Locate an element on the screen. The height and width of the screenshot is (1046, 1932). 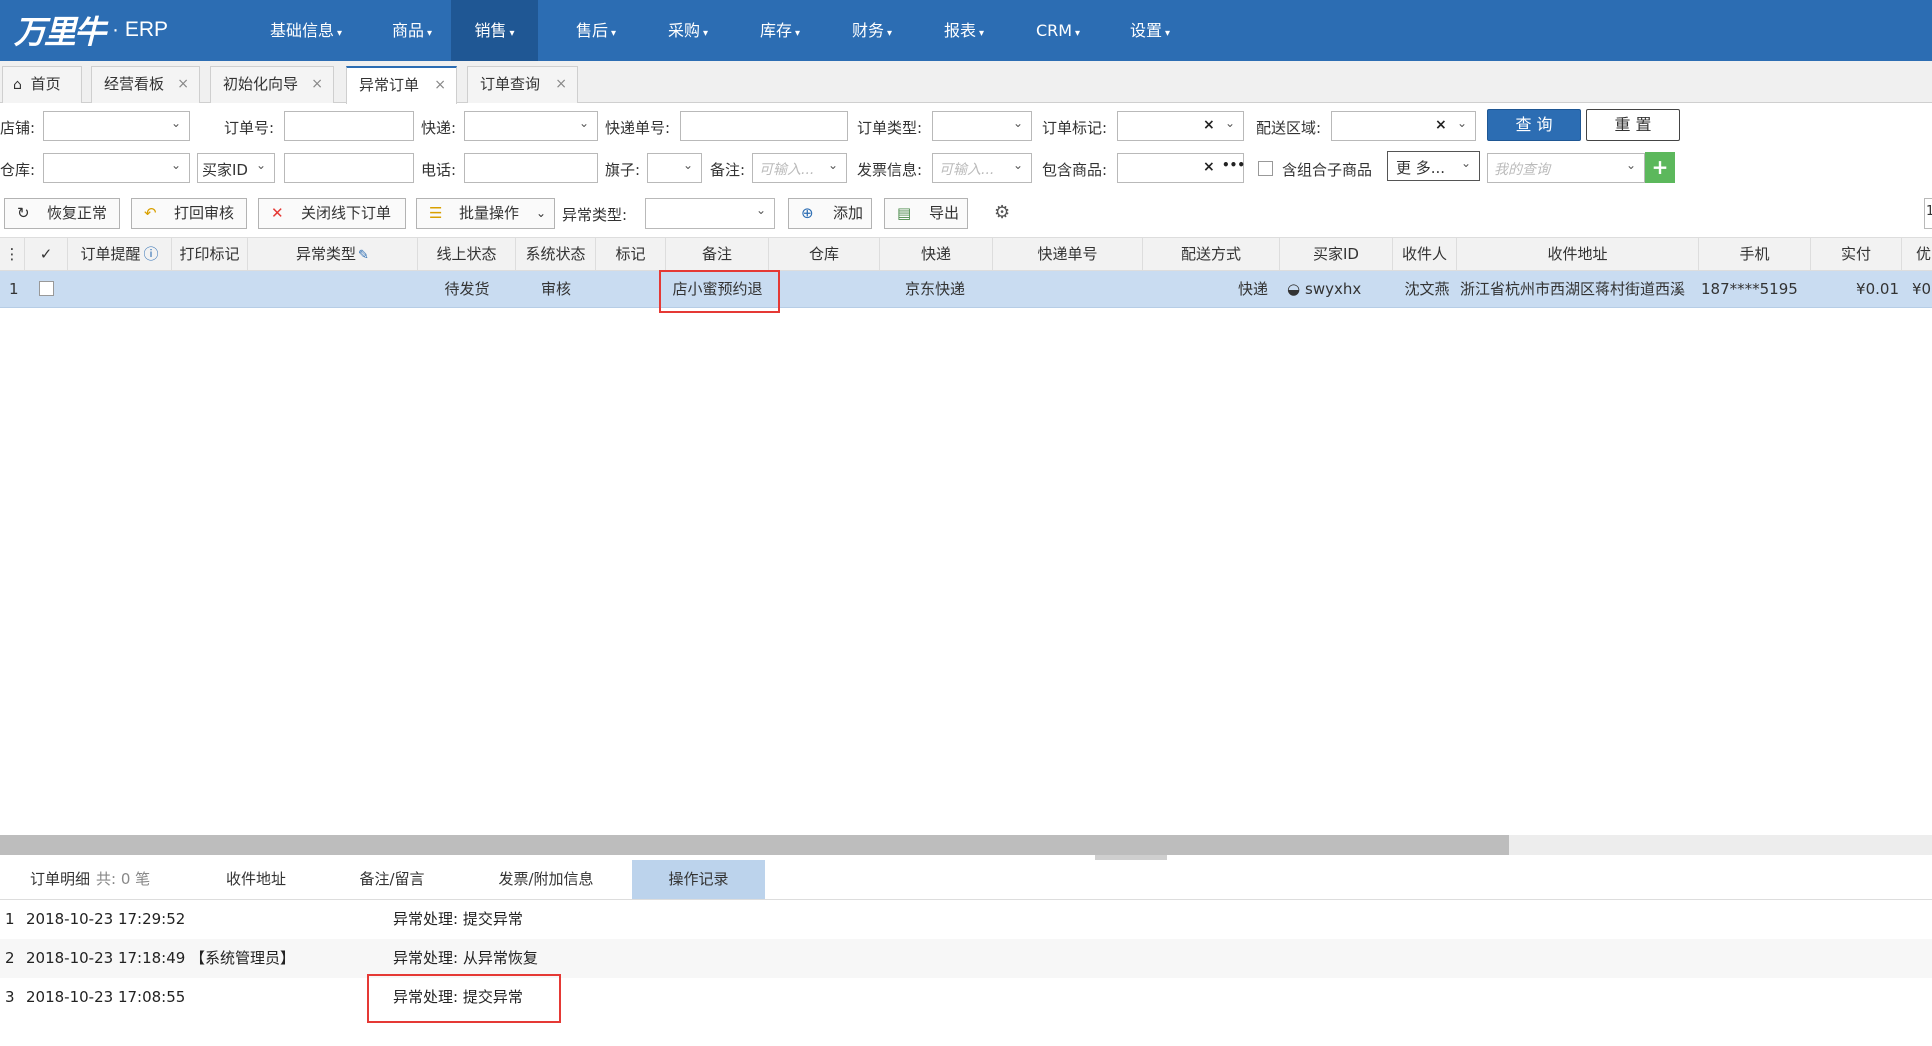
export-button: ▤ 导出 is located at coordinates (926, 213).